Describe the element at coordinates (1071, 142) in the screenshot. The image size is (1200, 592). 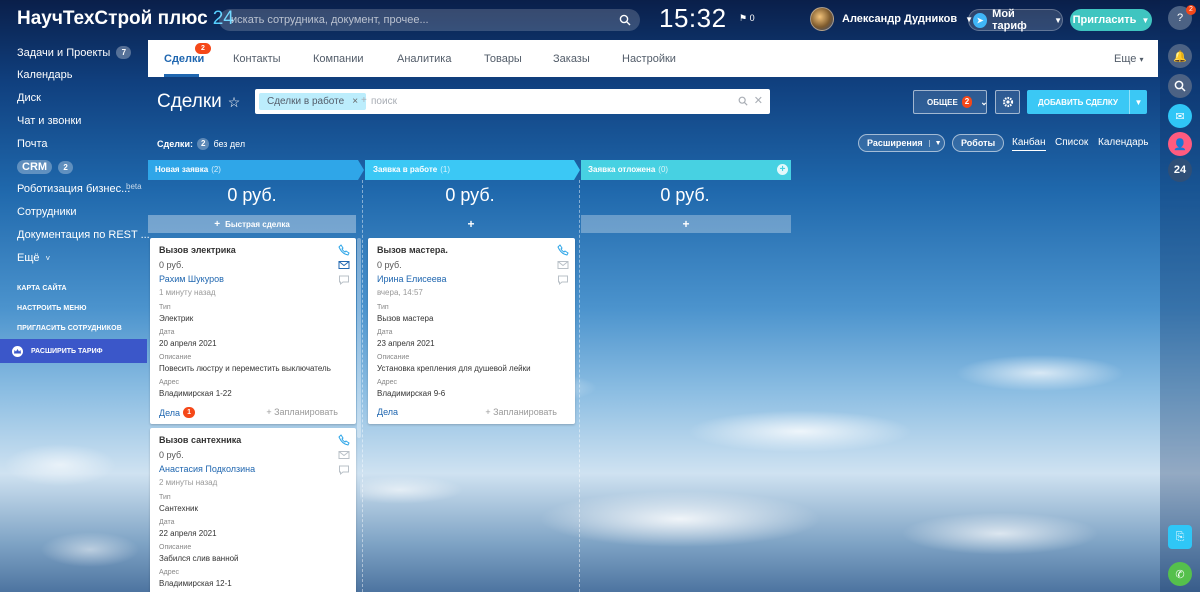
I see `view-list: Список` at that location.